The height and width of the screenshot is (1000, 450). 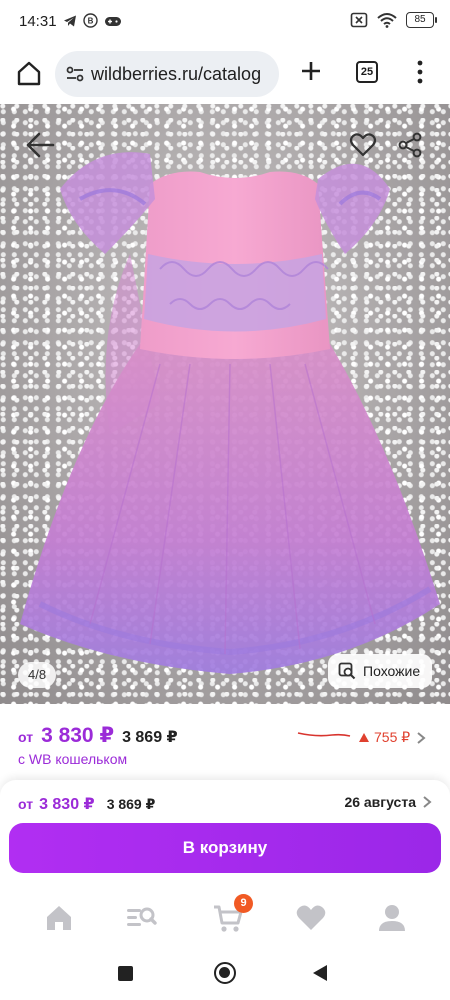 What do you see at coordinates (37, 675) in the screenshot?
I see `image-counter: 4/8` at bounding box center [37, 675].